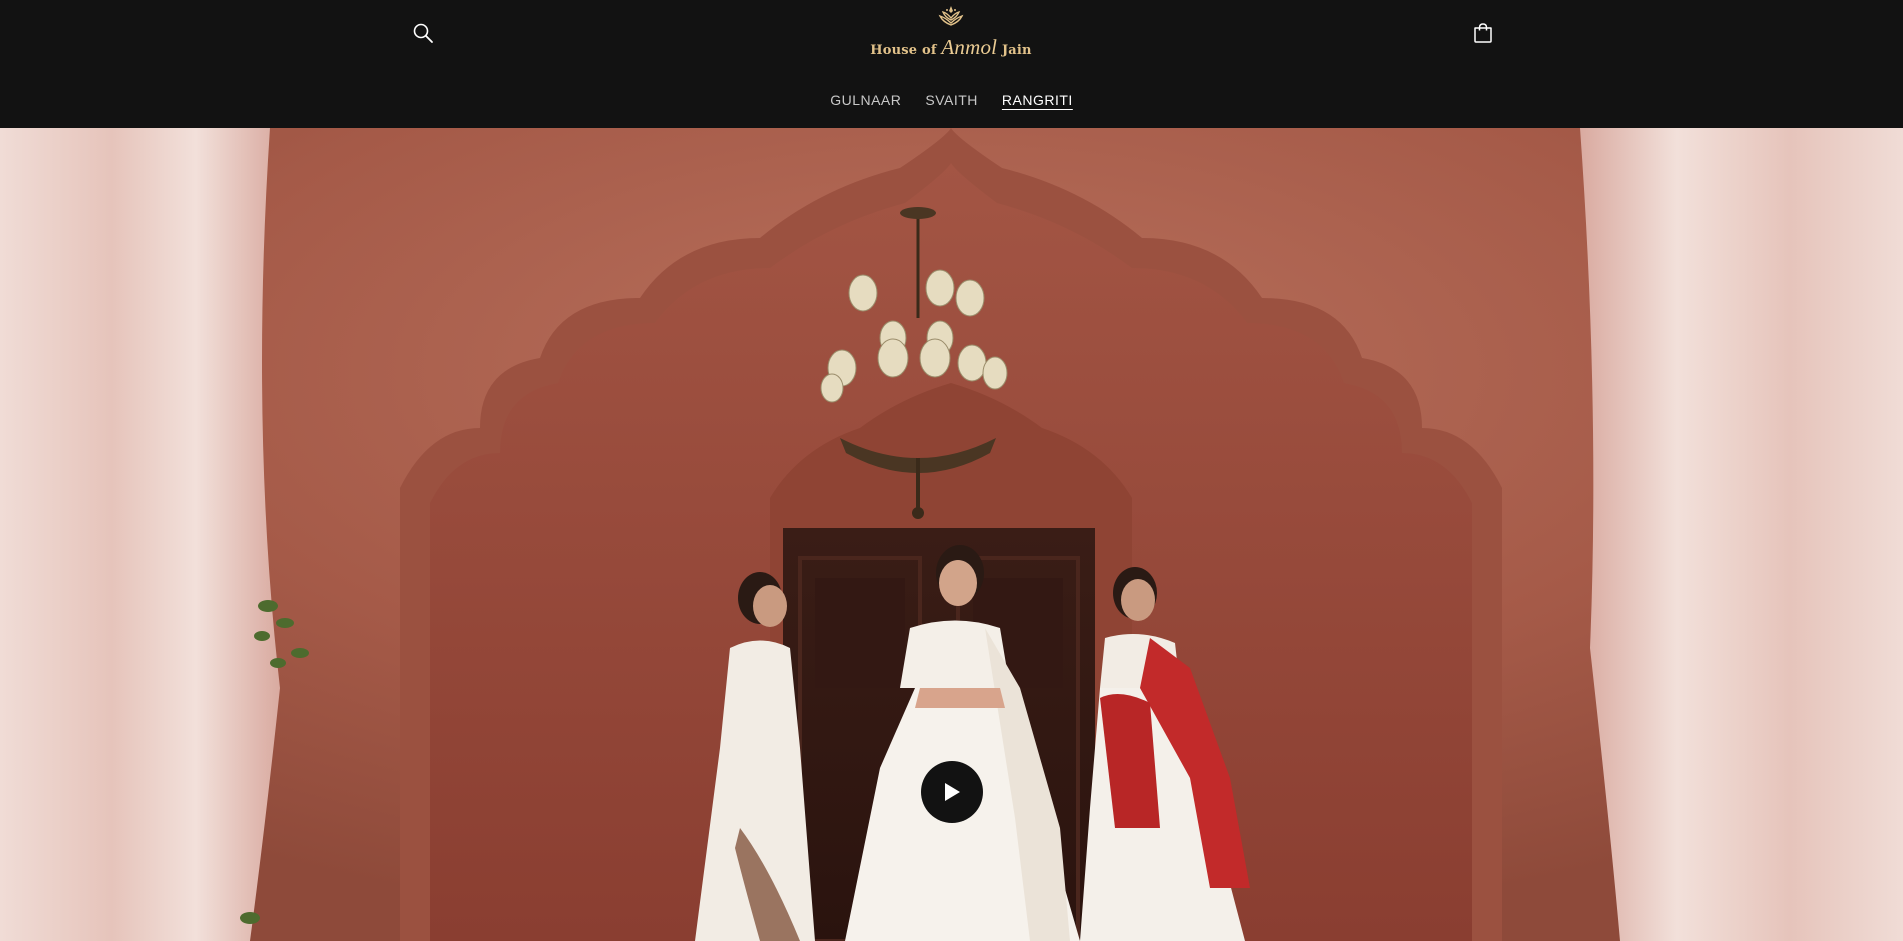 This screenshot has width=1903, height=941. Describe the element at coordinates (906, 50) in the screenshot. I see `brand-name-part1: House of` at that location.